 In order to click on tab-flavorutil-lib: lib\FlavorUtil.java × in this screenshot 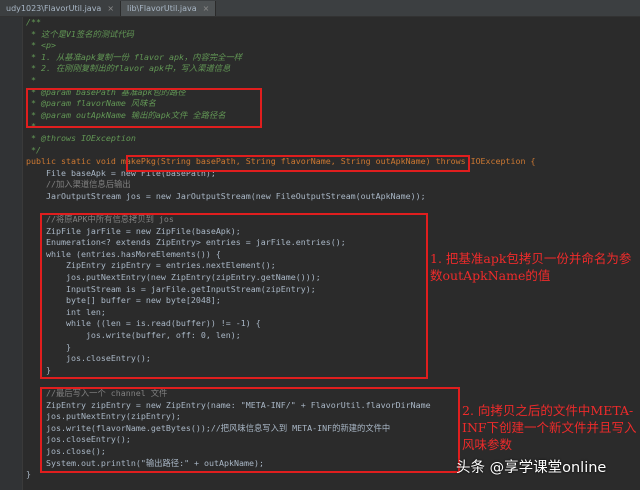, I will do `click(169, 8)`.